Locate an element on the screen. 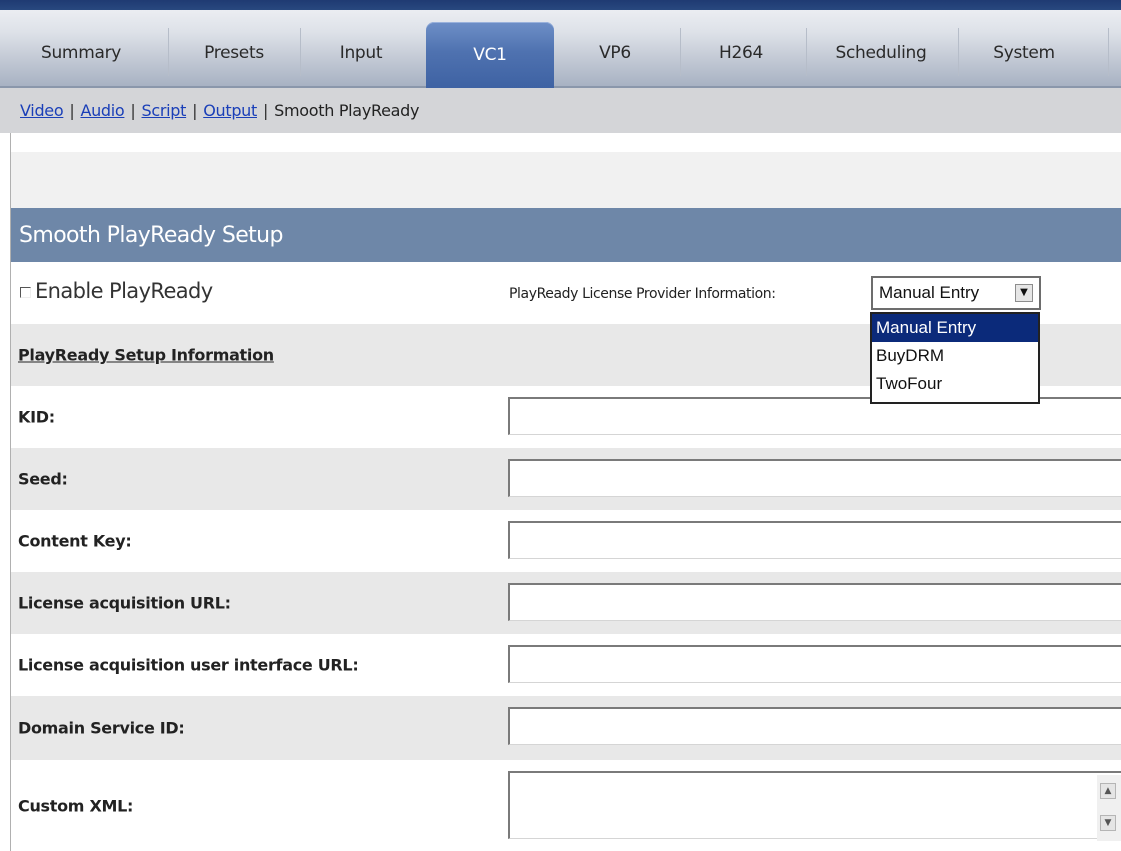 The height and width of the screenshot is (851, 1121). tab-system: System is located at coordinates (1024, 53).